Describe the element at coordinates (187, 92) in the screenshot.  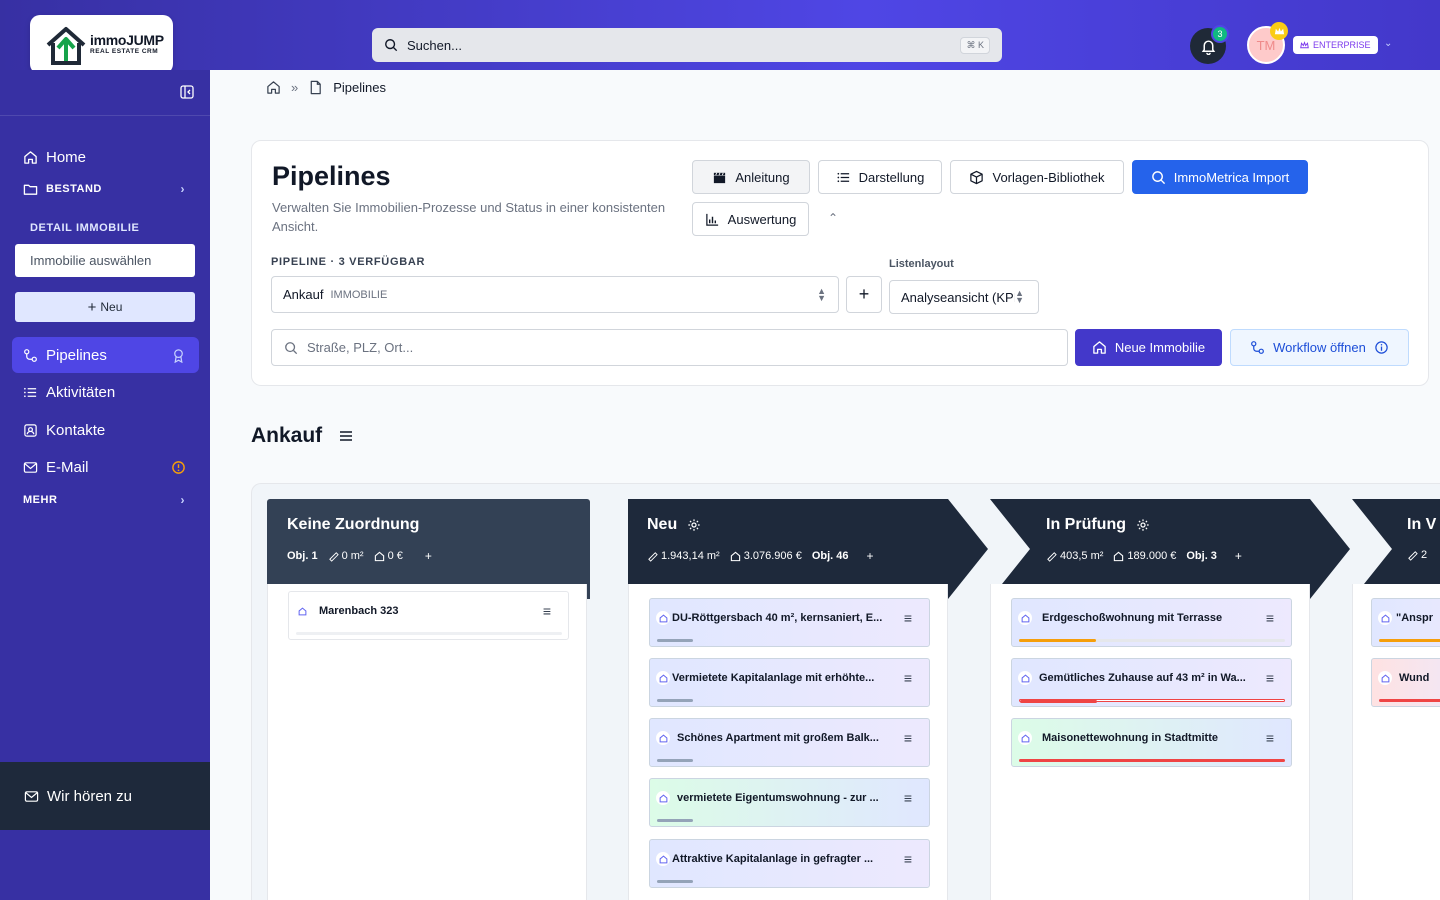
I see `collapse-sidebar-icon` at that location.